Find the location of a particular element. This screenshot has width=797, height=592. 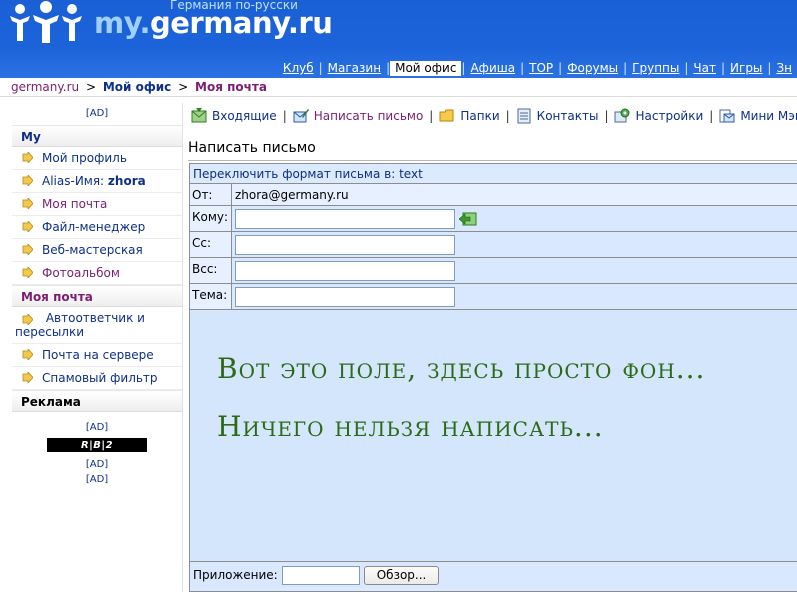

cc-row: Cc: is located at coordinates (493, 245).